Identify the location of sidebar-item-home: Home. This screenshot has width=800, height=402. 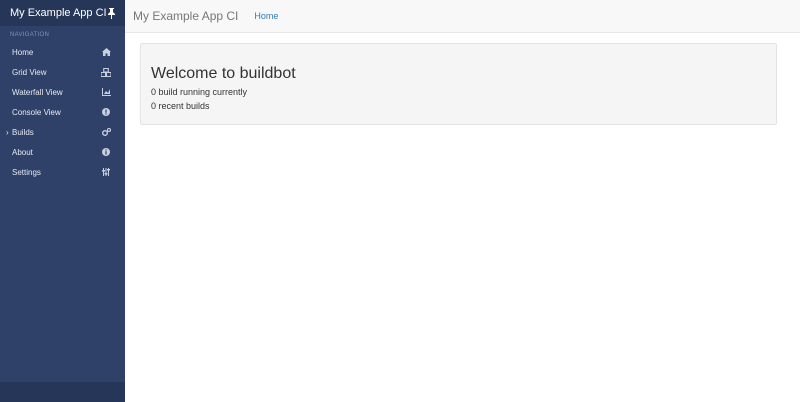
(62, 52).